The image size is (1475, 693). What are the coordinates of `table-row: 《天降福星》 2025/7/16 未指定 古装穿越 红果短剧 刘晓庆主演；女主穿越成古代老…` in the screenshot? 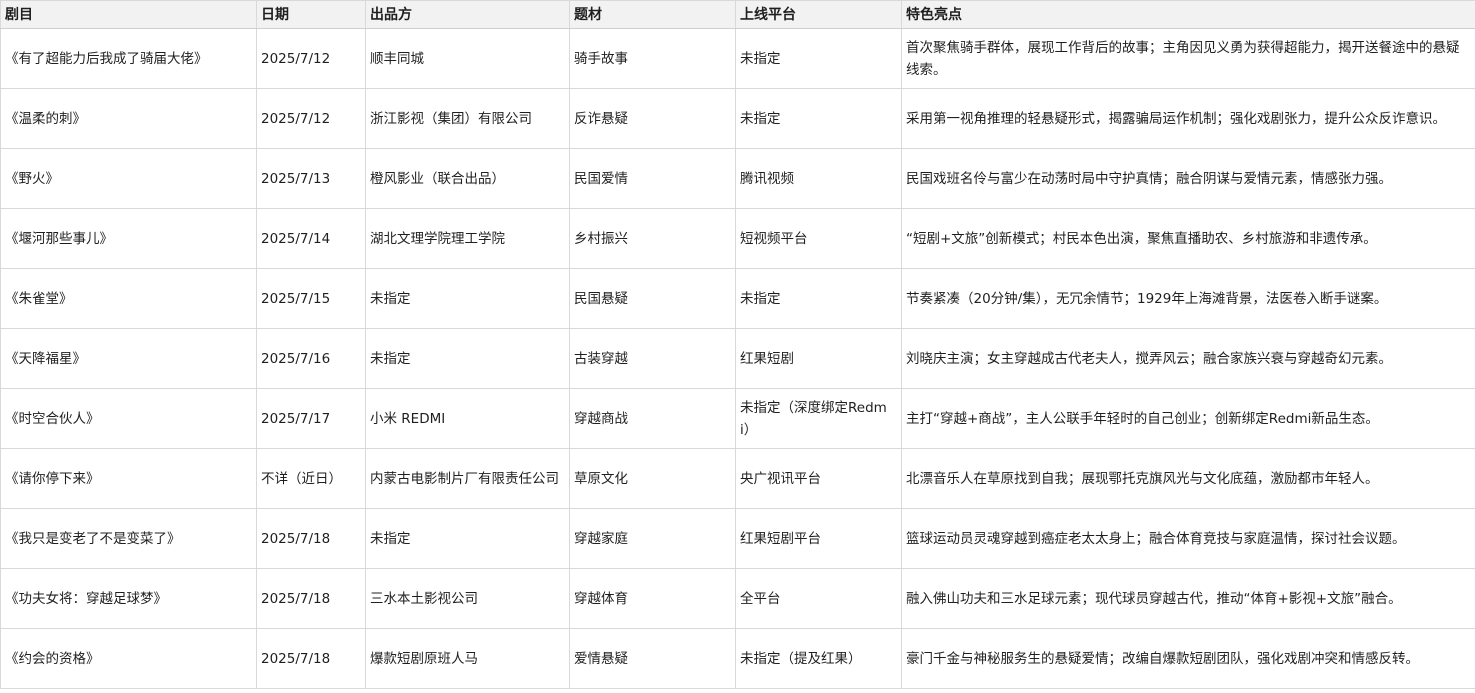 It's located at (737, 358).